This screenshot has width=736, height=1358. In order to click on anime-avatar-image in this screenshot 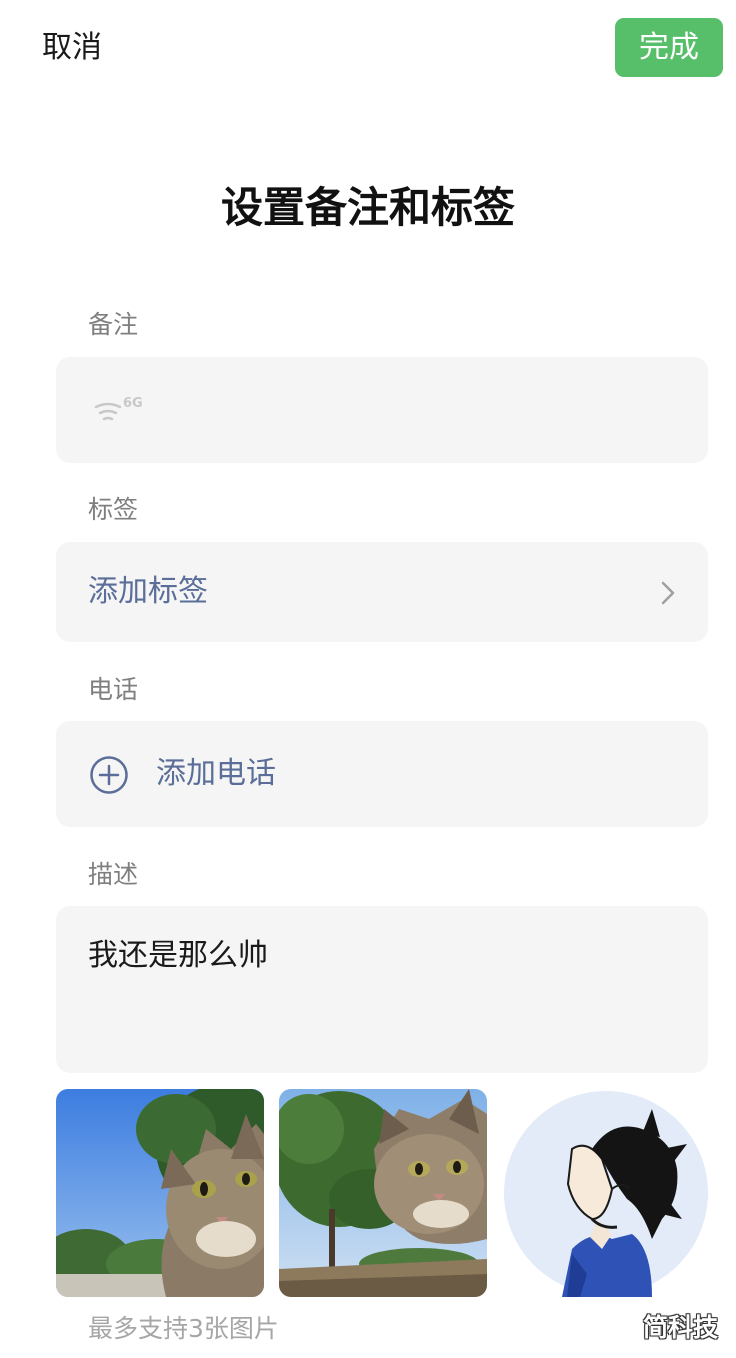, I will do `click(606, 1193)`.